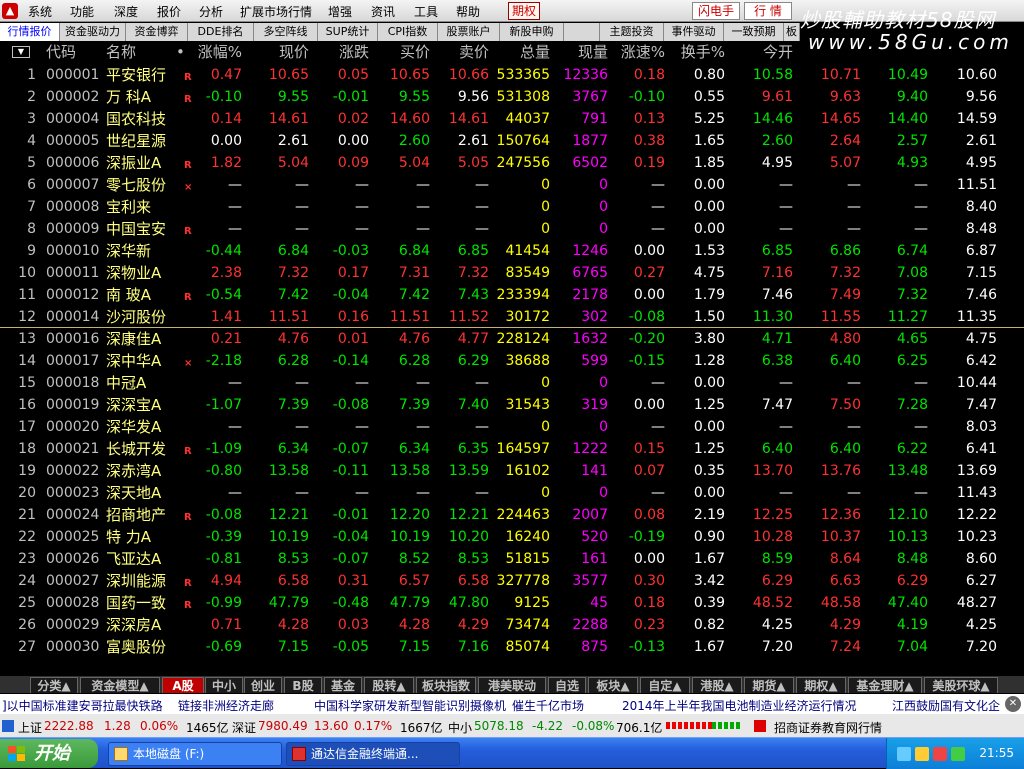 Image resolution: width=1024 pixels, height=769 pixels. Describe the element at coordinates (632, 32) in the screenshot. I see `subtab-theme-invest: 主题投资` at that location.